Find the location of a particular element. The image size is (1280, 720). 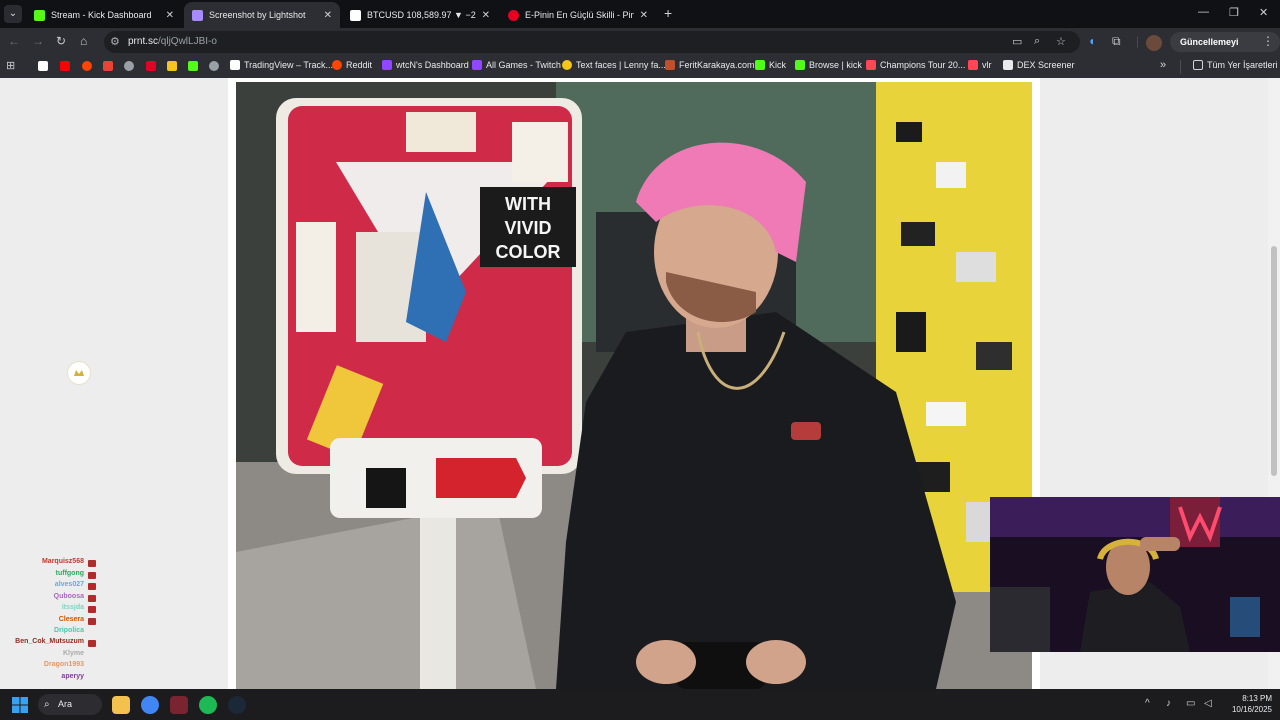

steam-icon is located at coordinates (237, 705).